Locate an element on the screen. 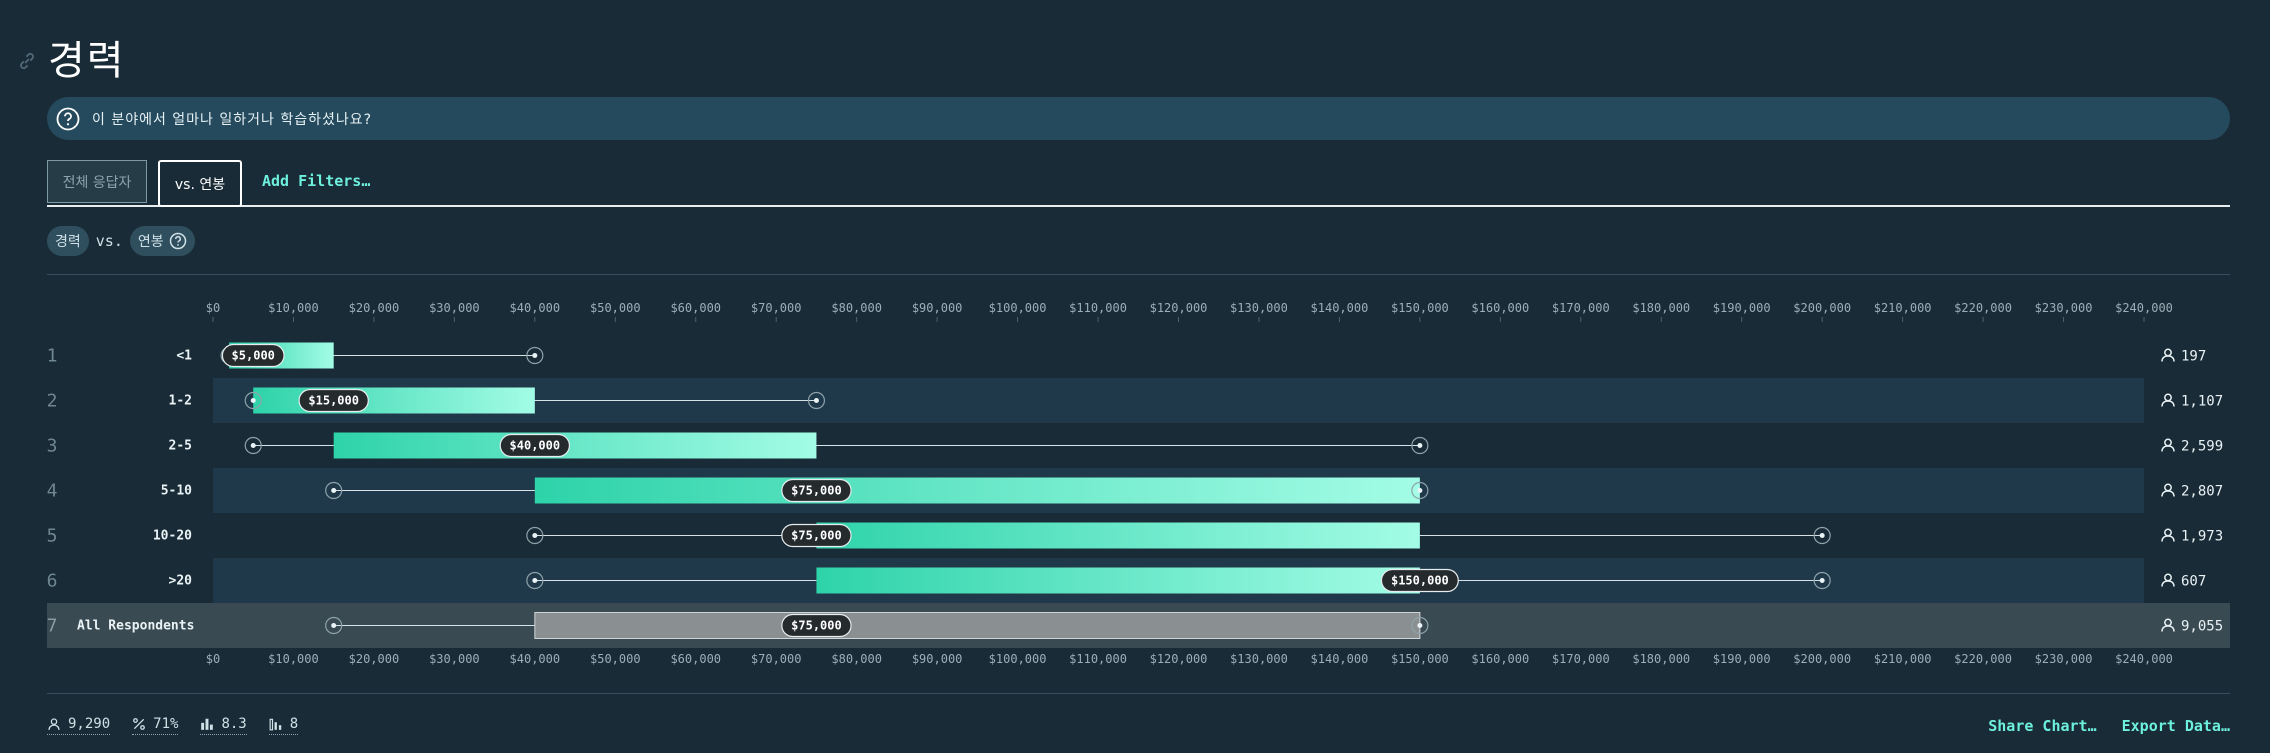 The width and height of the screenshot is (2270, 753). respondents-stat: 9,290 is located at coordinates (79, 725).